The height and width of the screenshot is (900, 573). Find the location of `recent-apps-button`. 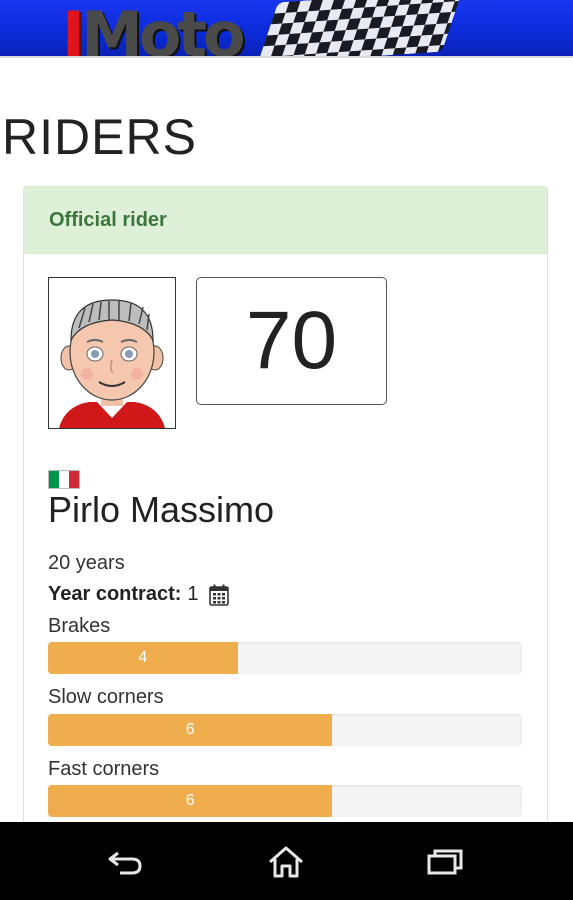

recent-apps-button is located at coordinates (445, 862).